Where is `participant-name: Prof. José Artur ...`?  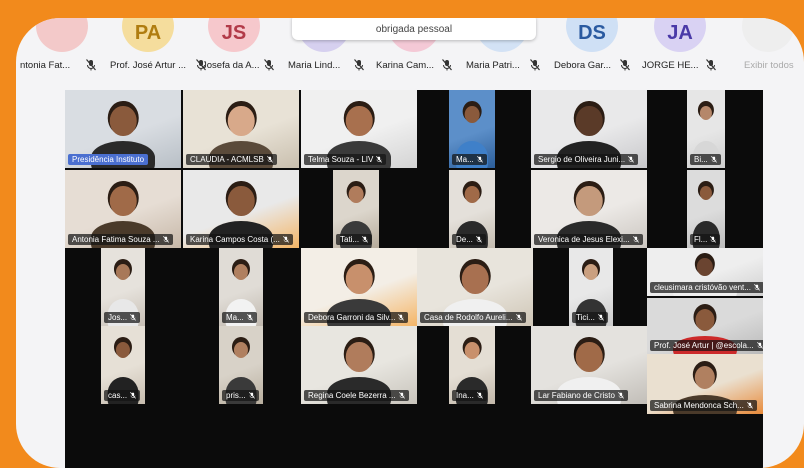 participant-name: Prof. José Artur ... is located at coordinates (148, 65).